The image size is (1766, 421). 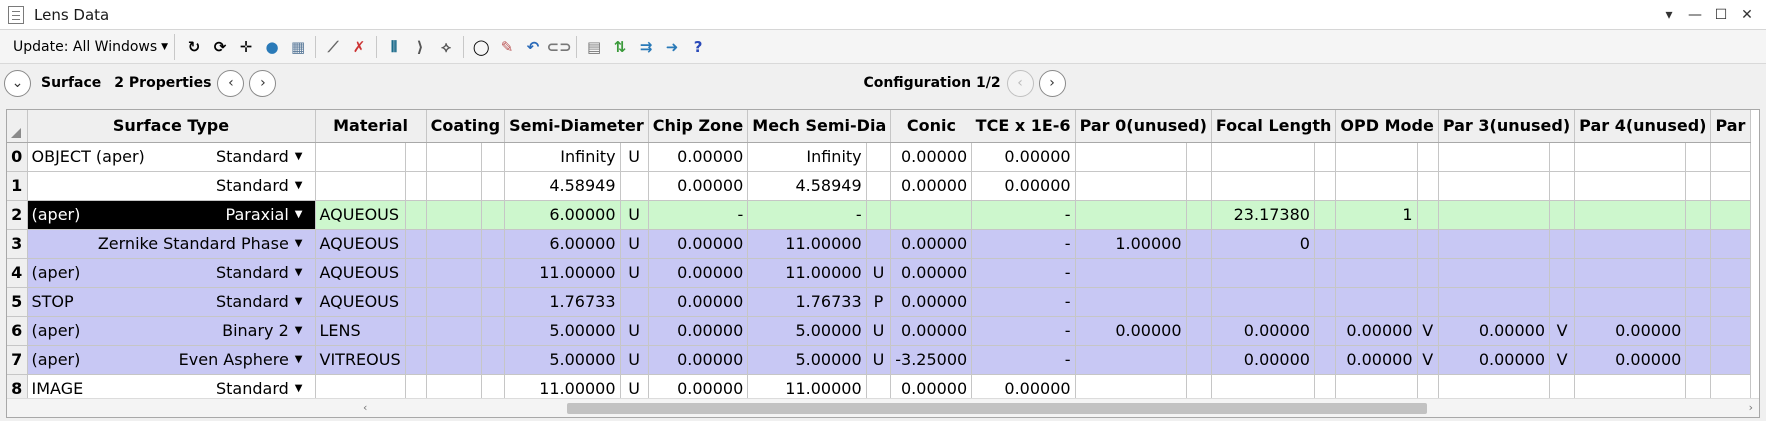 What do you see at coordinates (576, 126) in the screenshot?
I see `col-semi-diameter: Semi-Diameter` at bounding box center [576, 126].